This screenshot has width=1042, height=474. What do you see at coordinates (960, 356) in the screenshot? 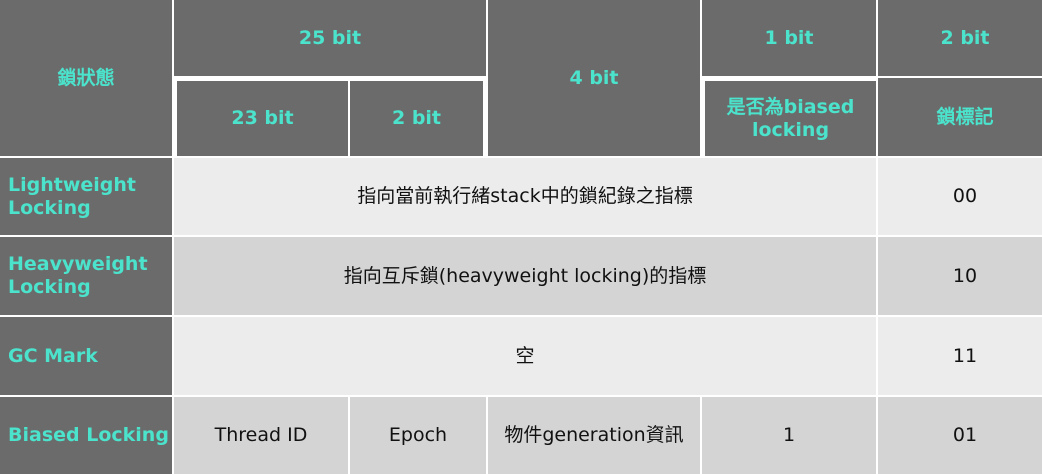
I see `row-flag-gc-mark: 11` at bounding box center [960, 356].